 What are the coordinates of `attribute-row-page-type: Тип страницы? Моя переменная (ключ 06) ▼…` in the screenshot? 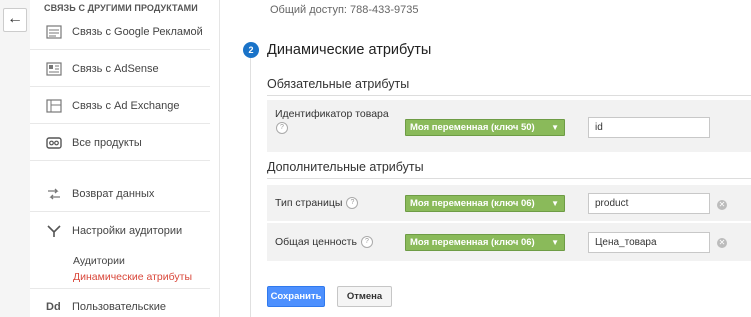 It's located at (509, 203).